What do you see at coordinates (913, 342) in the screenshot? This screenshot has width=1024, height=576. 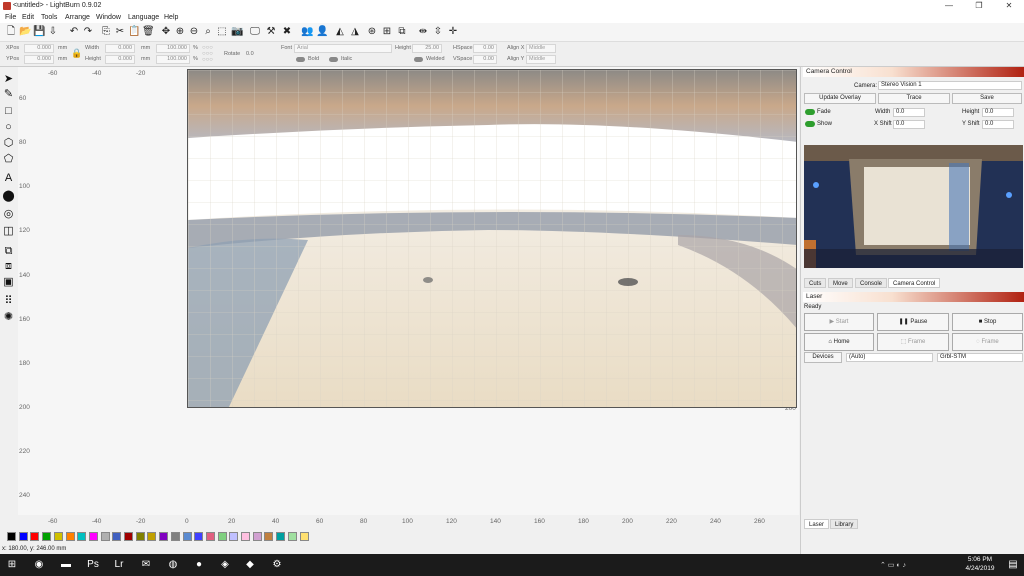 I see `frame-rect-button: ⬚ Frame` at bounding box center [913, 342].